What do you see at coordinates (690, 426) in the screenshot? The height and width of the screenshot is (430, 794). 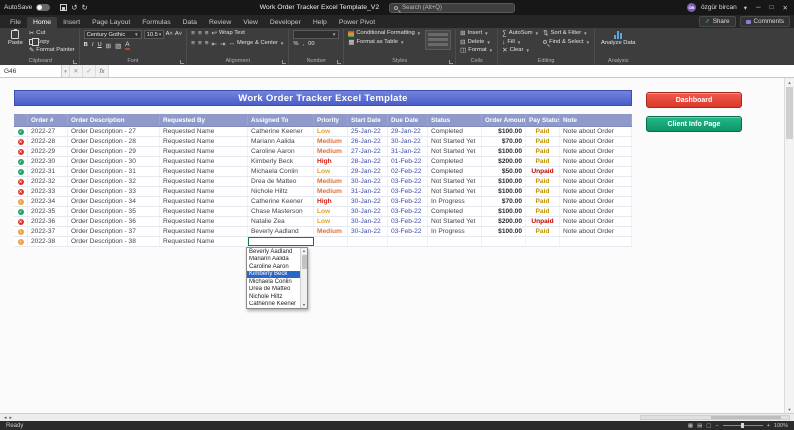 I see `normal-view-icon: ▦` at bounding box center [690, 426].